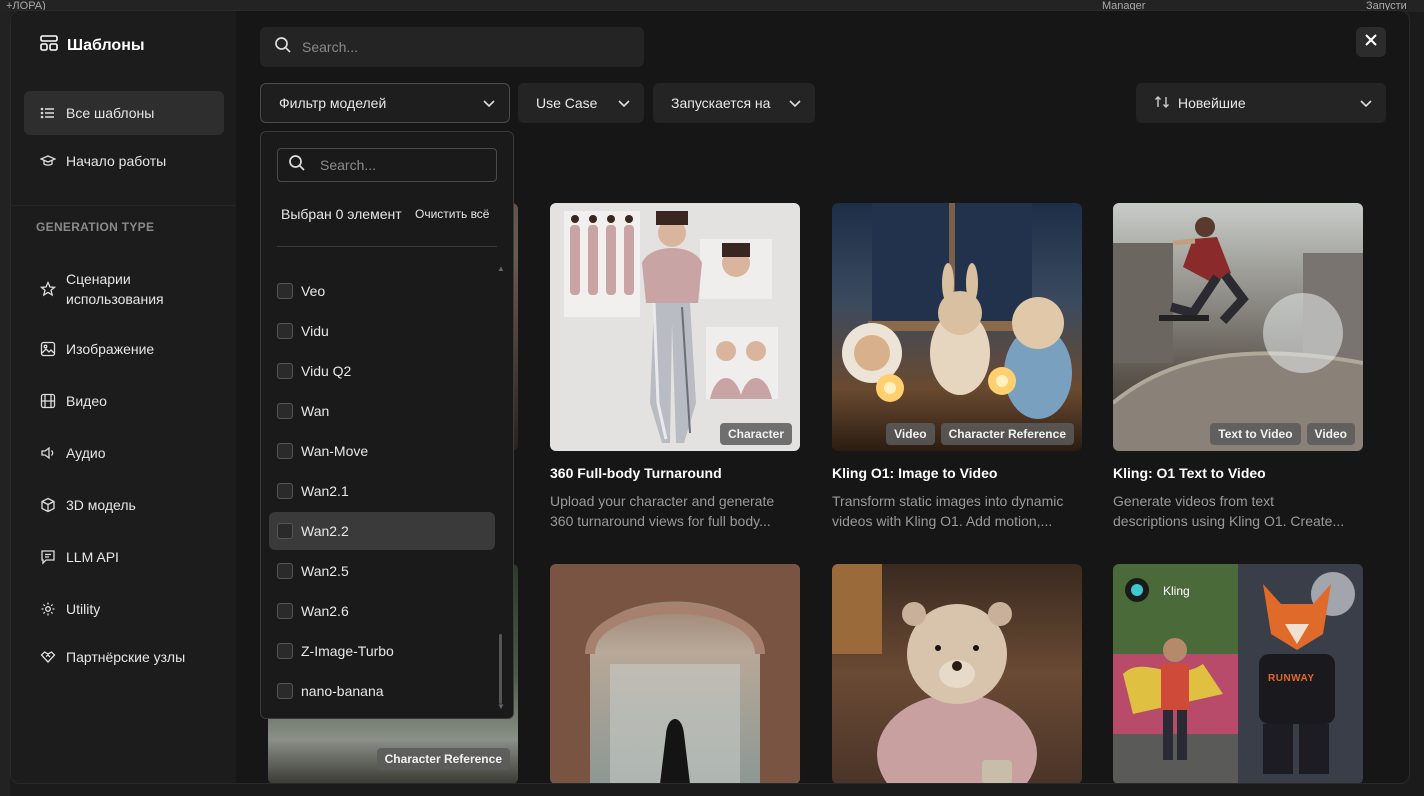 This screenshot has height=796, width=1424. What do you see at coordinates (86, 401) in the screenshot?
I see `sidebar-item-label: Видео` at bounding box center [86, 401].